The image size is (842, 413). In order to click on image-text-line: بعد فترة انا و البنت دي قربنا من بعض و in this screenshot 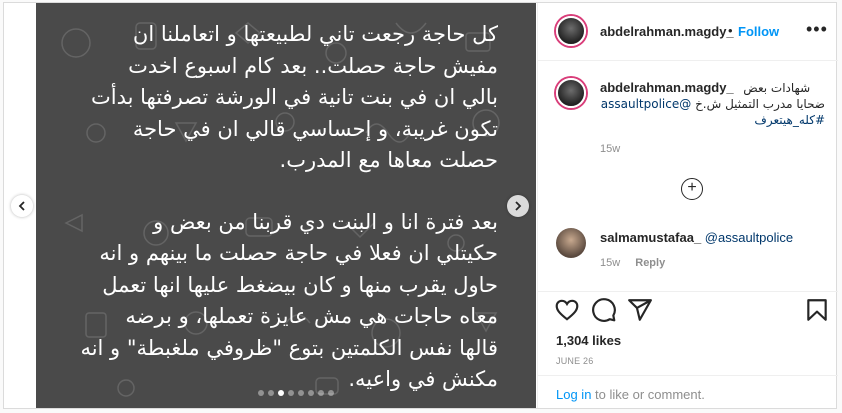, I will do `click(325, 221)`.